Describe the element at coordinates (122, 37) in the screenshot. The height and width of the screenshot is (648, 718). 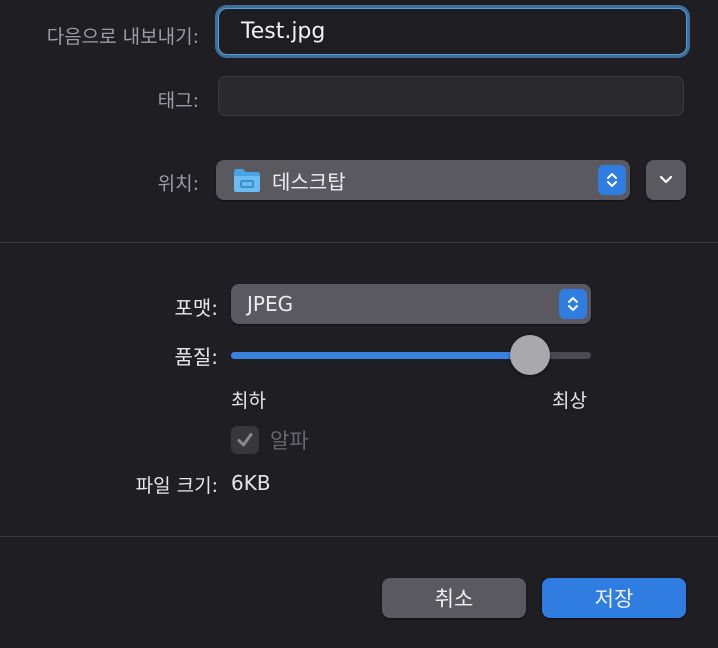
I see `export-as-label: 다음으로 내보내기:` at that location.